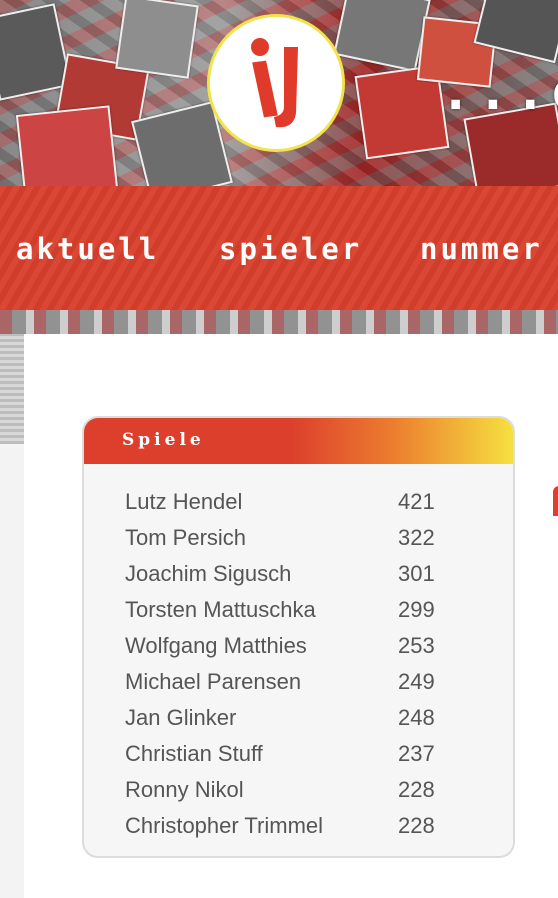  Describe the element at coordinates (184, 789) in the screenshot. I see `player-name: Ronny Nikol` at that location.